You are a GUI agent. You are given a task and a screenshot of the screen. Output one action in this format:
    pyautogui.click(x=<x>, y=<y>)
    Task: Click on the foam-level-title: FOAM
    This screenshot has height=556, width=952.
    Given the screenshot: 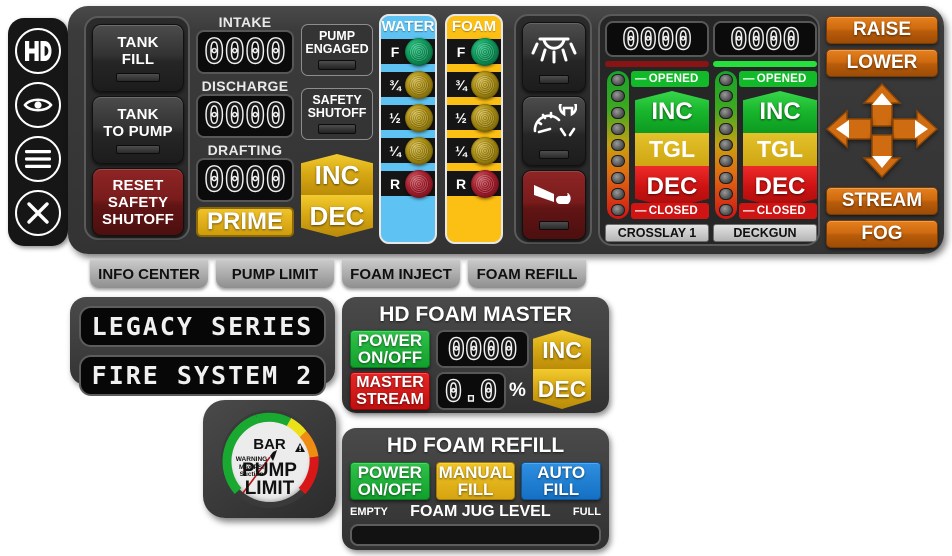 What is the action you would take?
    pyautogui.click(x=474, y=26)
    